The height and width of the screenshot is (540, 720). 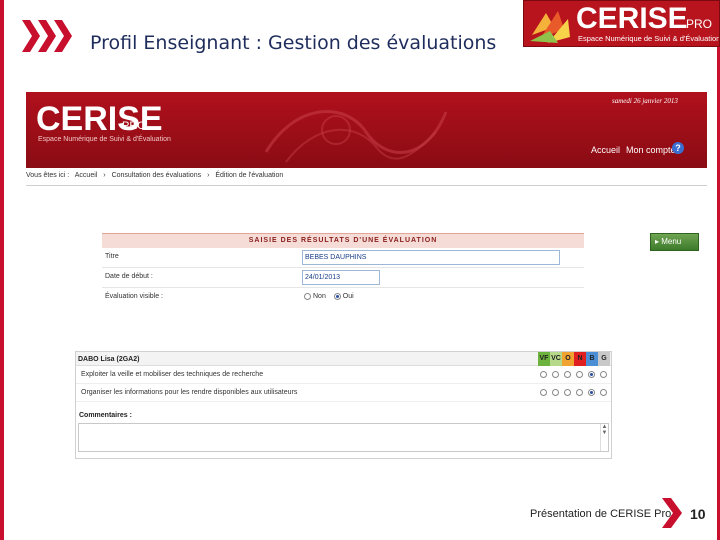 What do you see at coordinates (356, 136) in the screenshot?
I see `decorative-swirl-icon` at bounding box center [356, 136].